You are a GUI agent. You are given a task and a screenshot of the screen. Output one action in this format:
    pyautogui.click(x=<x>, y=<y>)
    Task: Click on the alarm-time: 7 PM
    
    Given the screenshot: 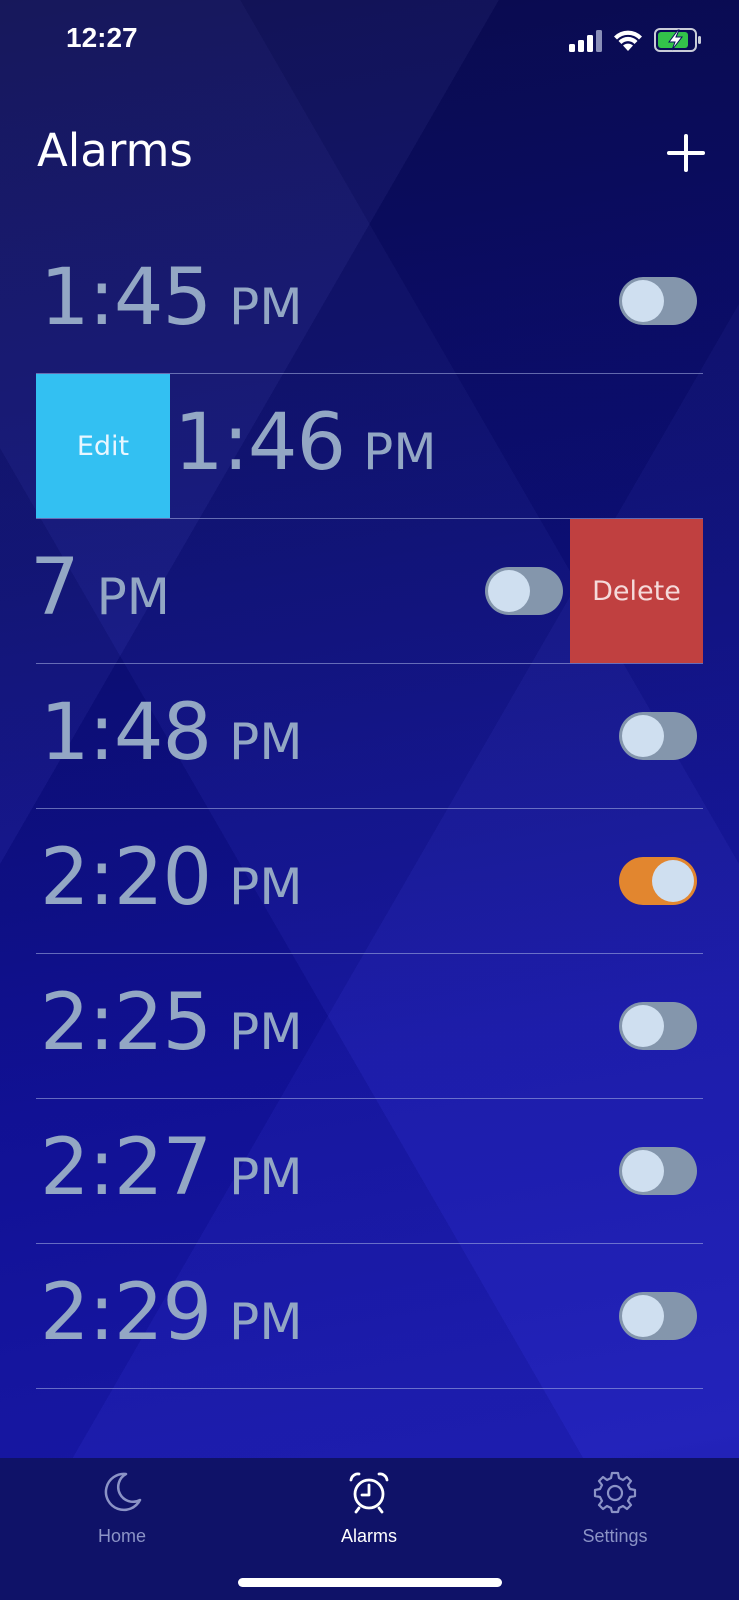 What is the action you would take?
    pyautogui.click(x=103, y=588)
    